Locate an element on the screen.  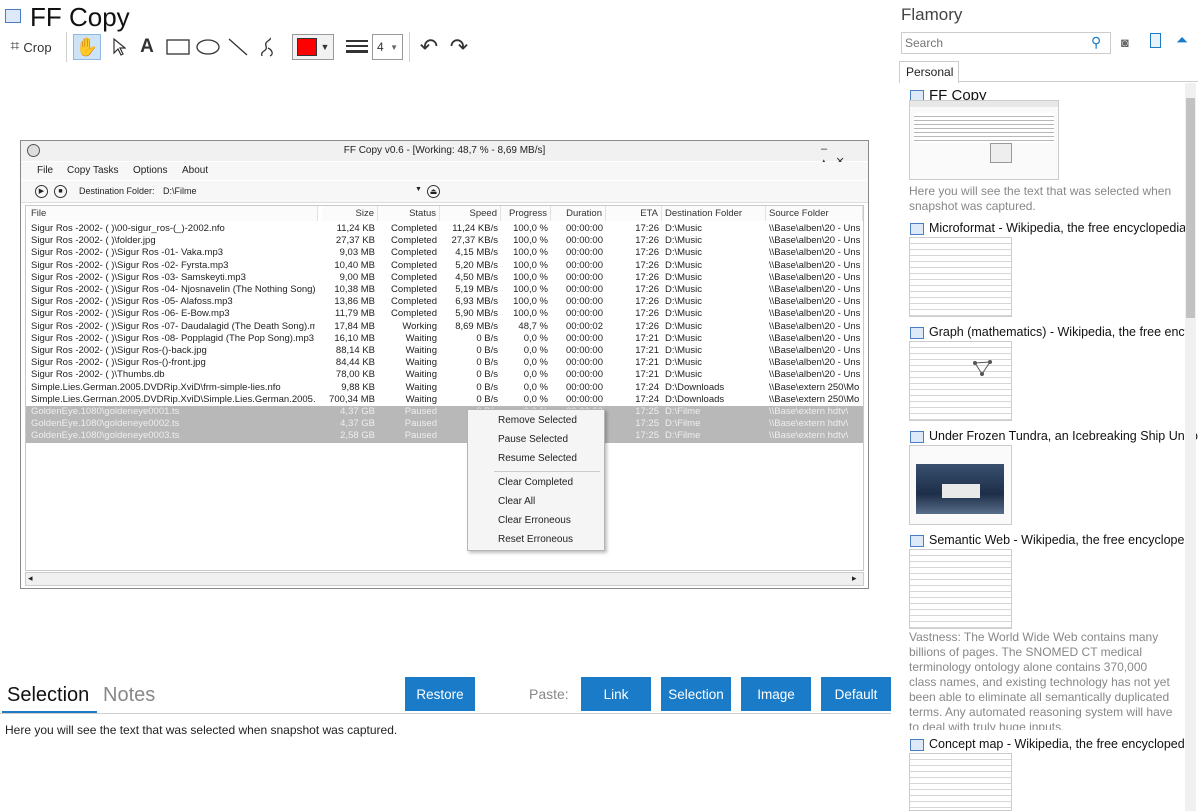
toolbar-divider is located at coordinates (66, 47).